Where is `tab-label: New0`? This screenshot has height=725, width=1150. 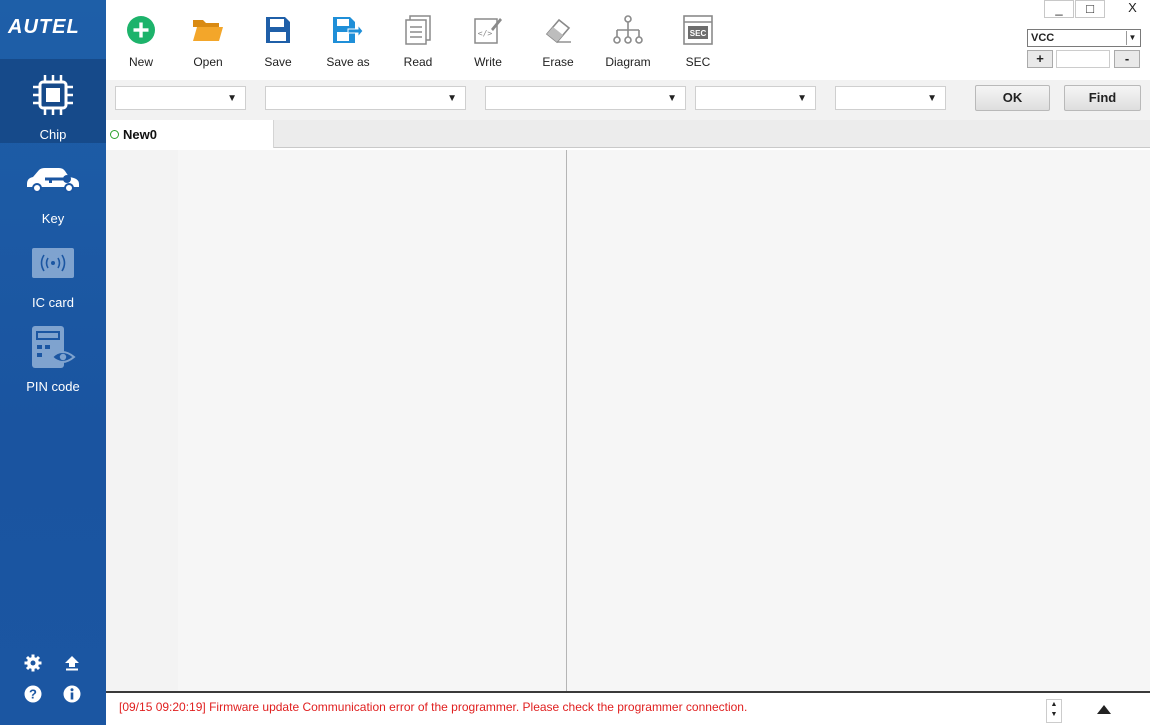 tab-label: New0 is located at coordinates (140, 134).